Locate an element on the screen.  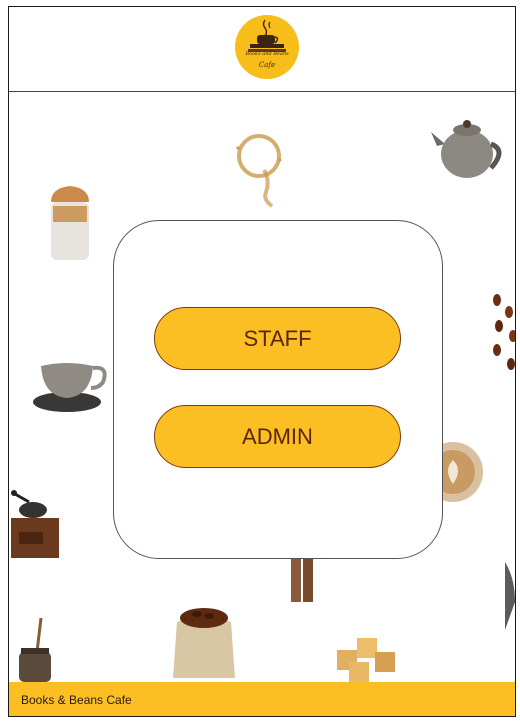
admin-button: ADMIN is located at coordinates (277, 436).